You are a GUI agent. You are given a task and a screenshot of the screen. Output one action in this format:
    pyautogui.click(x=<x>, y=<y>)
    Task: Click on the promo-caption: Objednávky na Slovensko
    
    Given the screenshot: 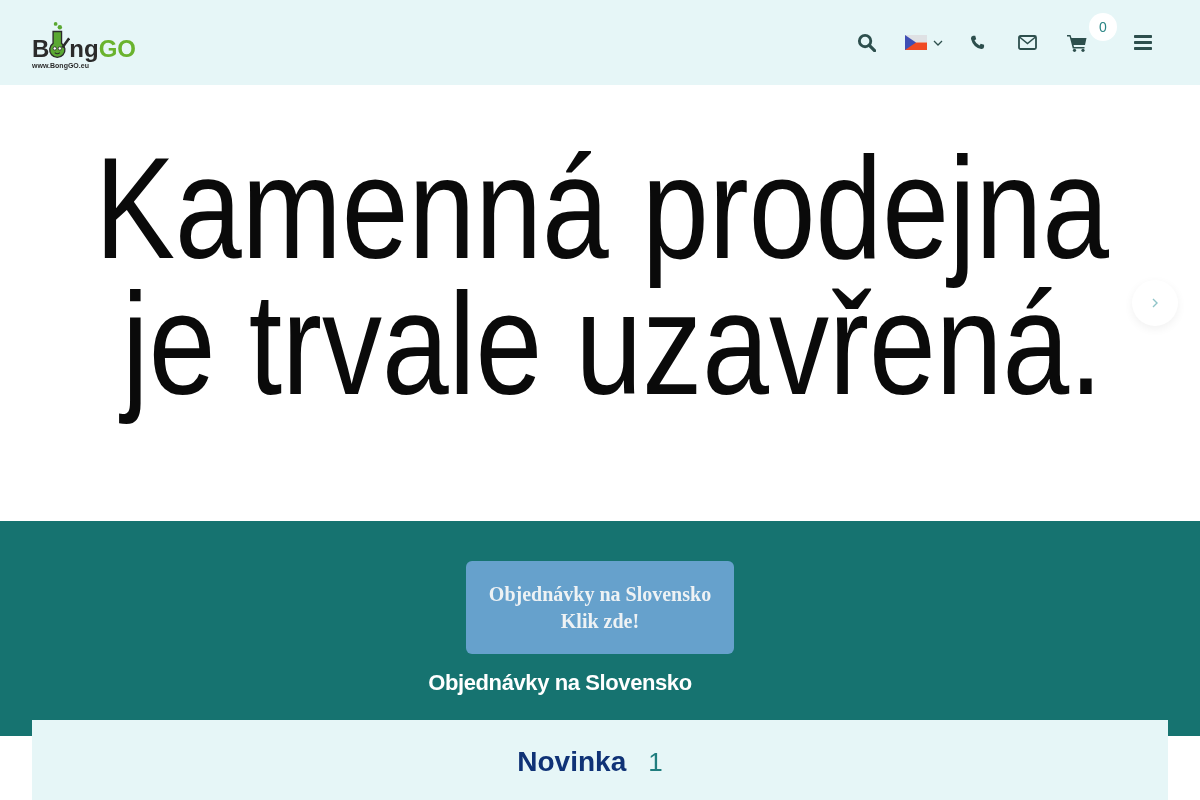 What is the action you would take?
    pyautogui.click(x=560, y=683)
    